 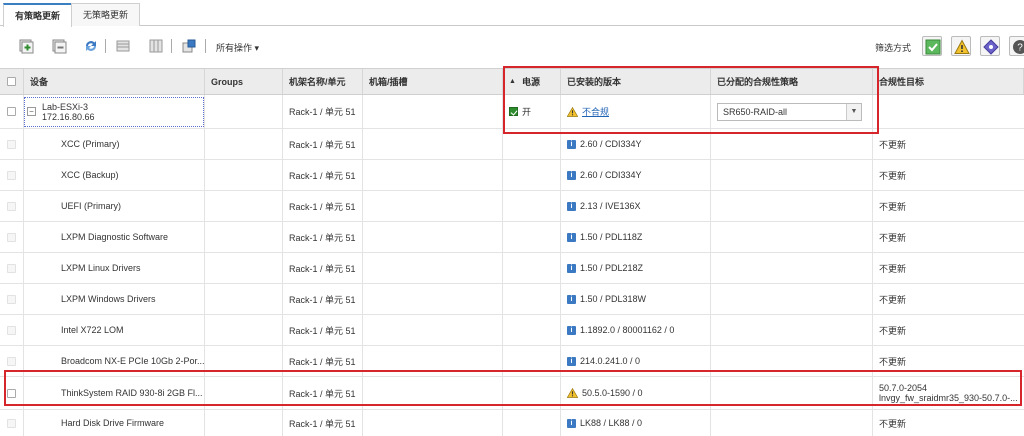 What do you see at coordinates (114, 81) in the screenshot?
I see `col-device: 设备` at bounding box center [114, 81].